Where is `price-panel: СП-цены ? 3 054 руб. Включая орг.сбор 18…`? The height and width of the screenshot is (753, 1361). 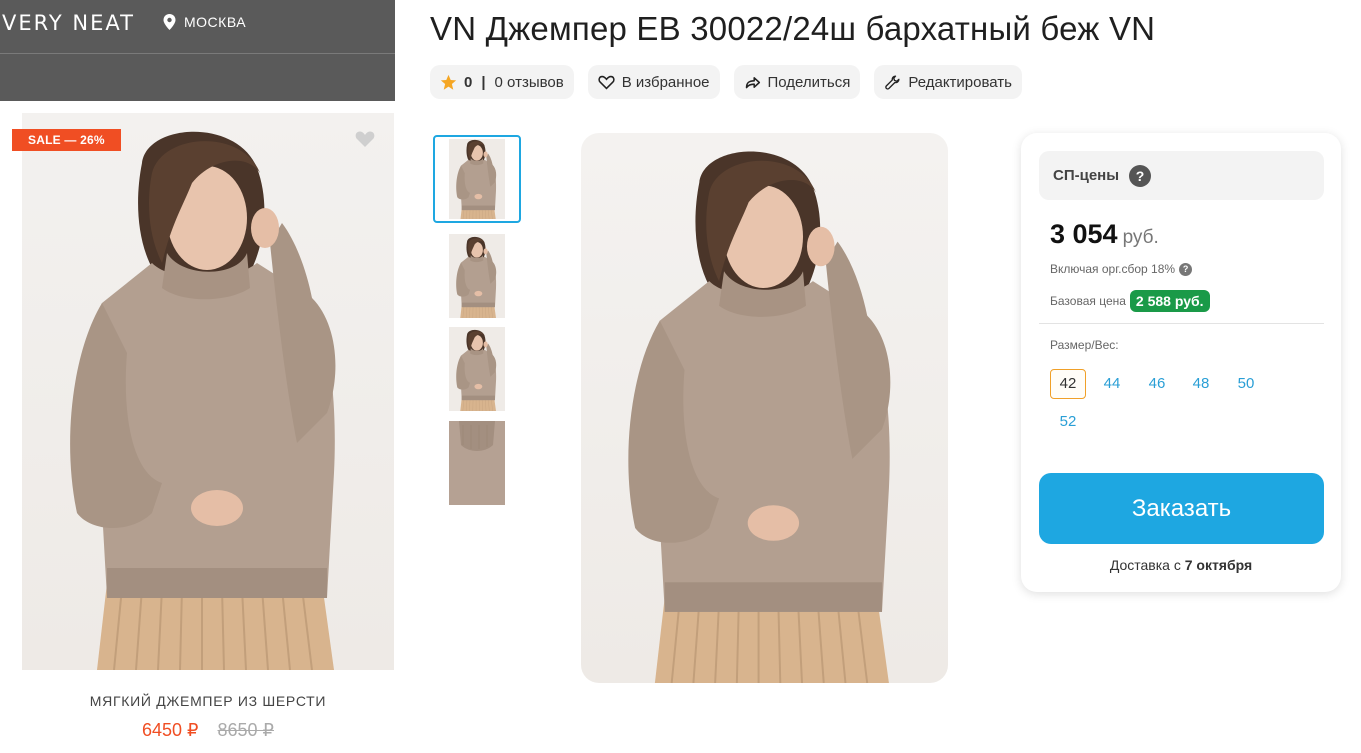
price-panel: СП-цены ? 3 054 руб. Включая орг.сбор 18… is located at coordinates (1181, 362).